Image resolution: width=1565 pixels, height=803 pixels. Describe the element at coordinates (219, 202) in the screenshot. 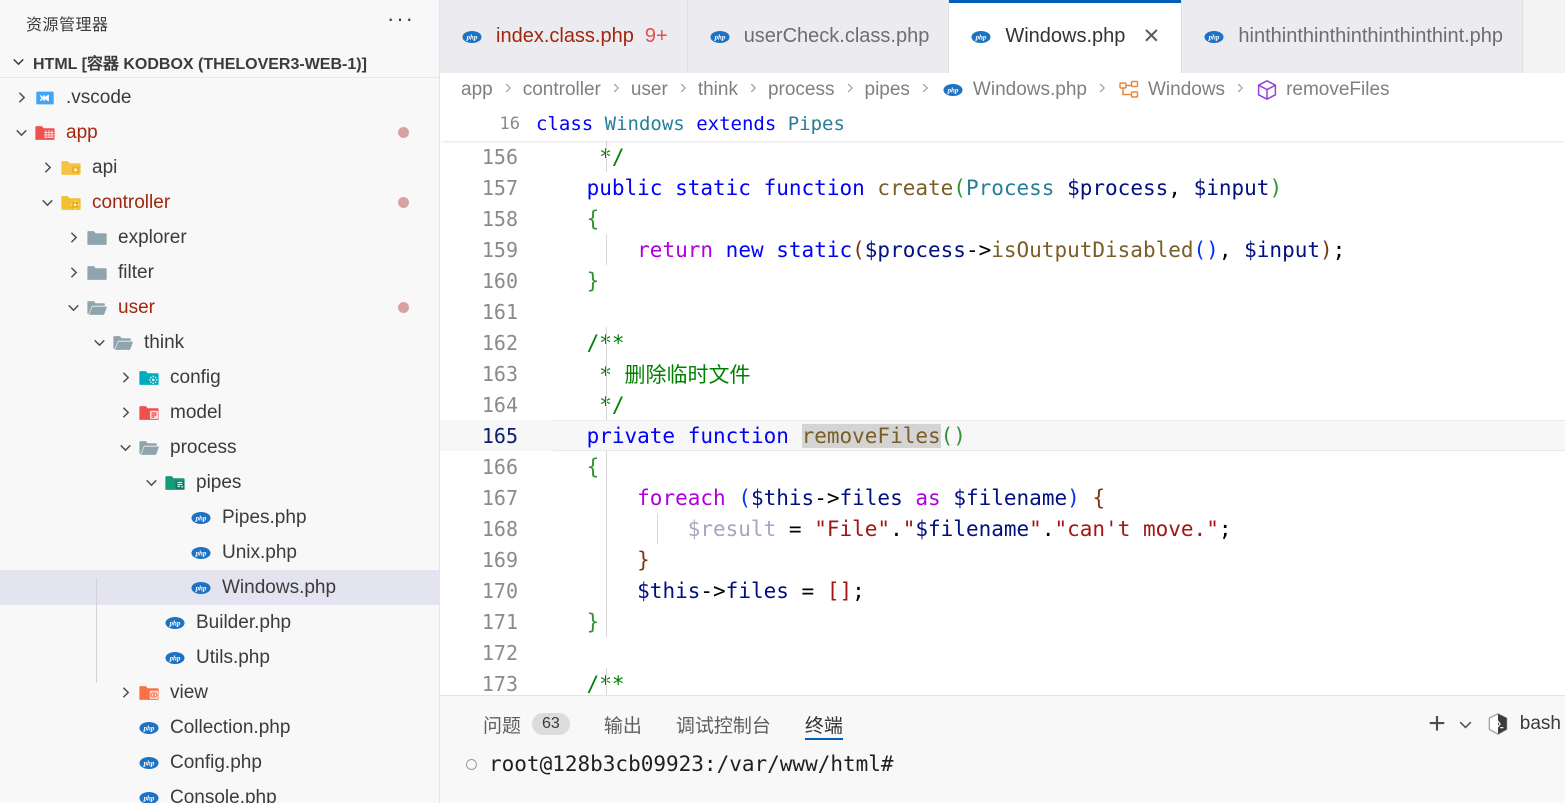

I see `tree-item-controller: controller` at that location.